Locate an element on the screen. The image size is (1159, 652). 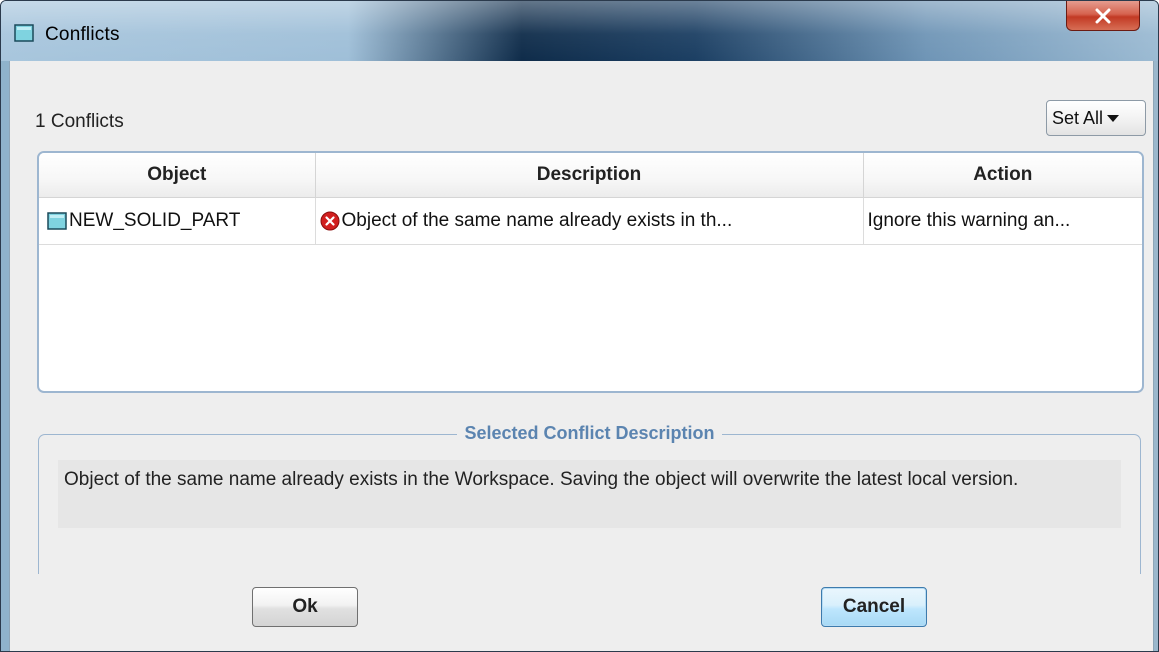
window-title: Conflicts is located at coordinates (82, 34).